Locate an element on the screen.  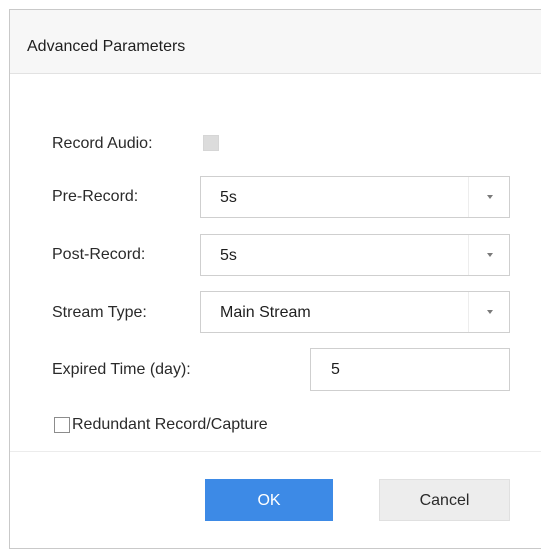
pre-record-label: Pre-Record: is located at coordinates (95, 196).